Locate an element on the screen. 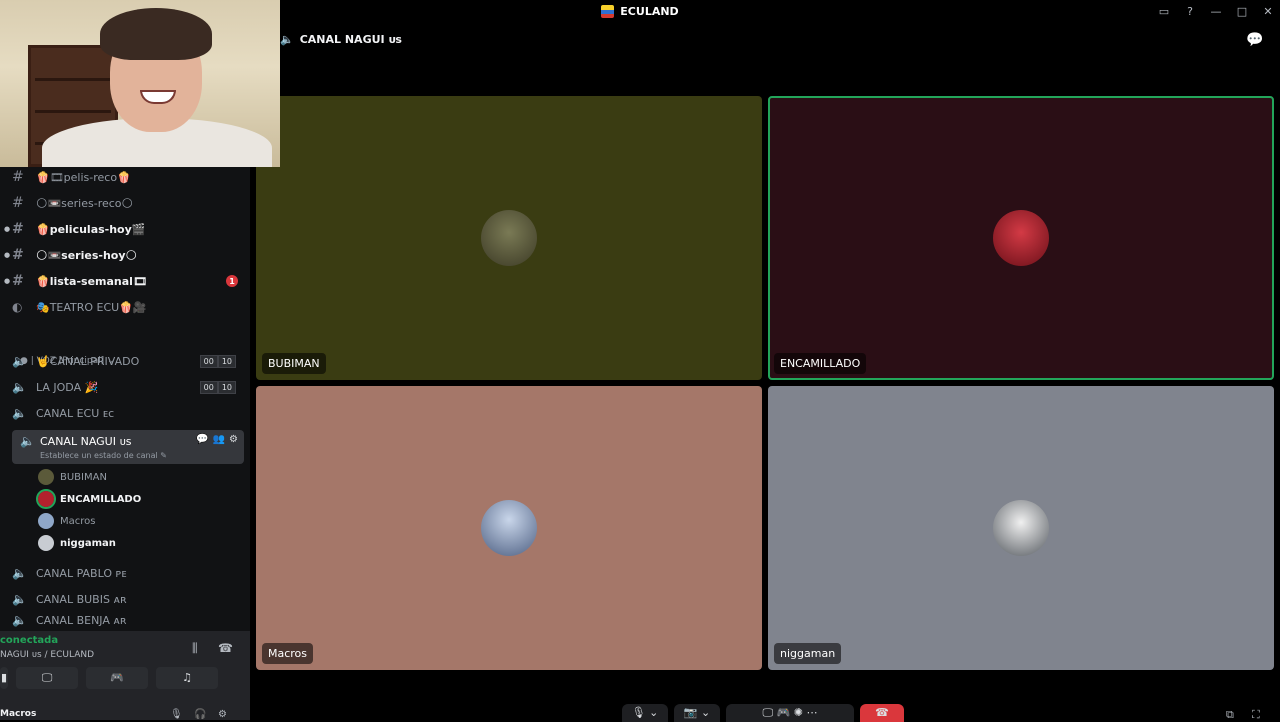  maximize-button: □ is located at coordinates (1242, 11).